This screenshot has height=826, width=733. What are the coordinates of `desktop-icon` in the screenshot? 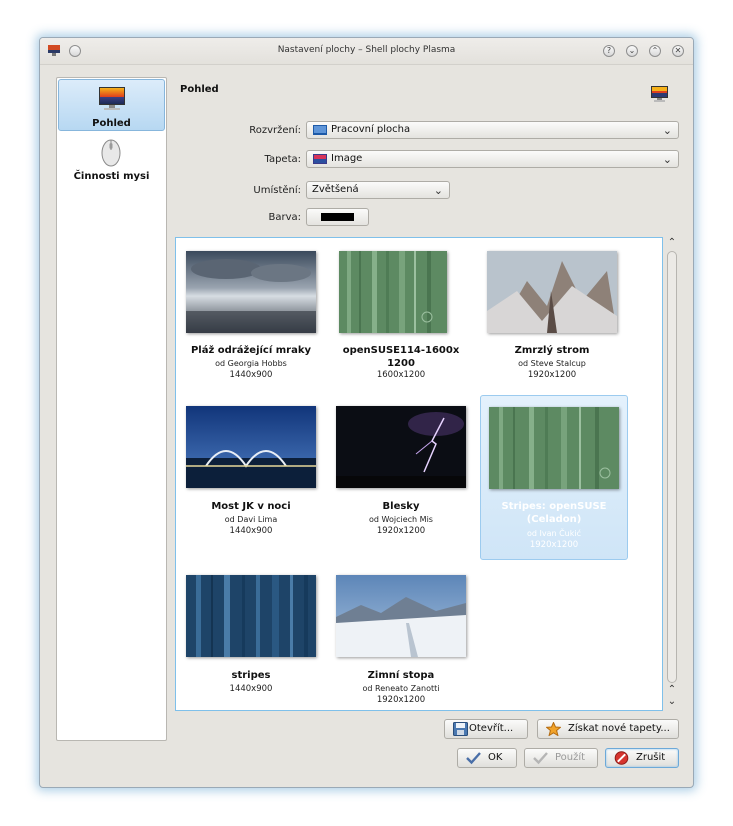 It's located at (320, 130).